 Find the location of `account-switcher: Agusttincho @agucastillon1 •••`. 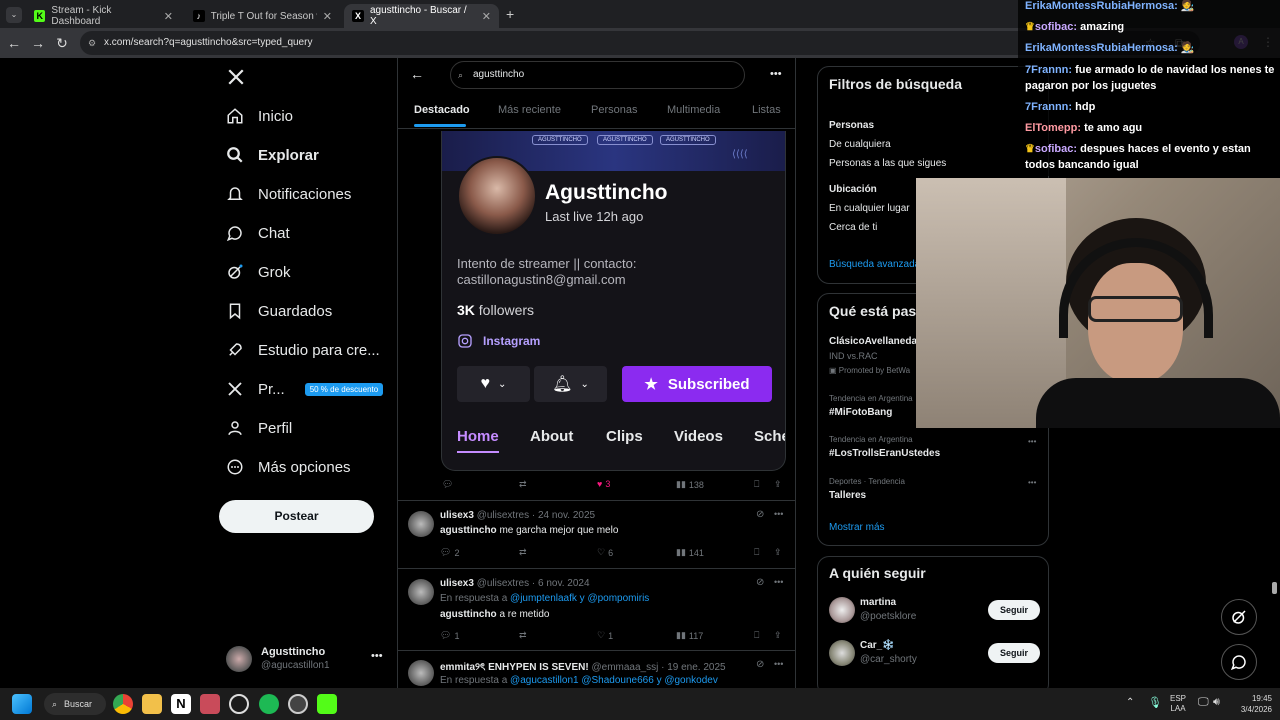

account-switcher: Agusttincho @agucastillon1 ••• is located at coordinates (306, 659).